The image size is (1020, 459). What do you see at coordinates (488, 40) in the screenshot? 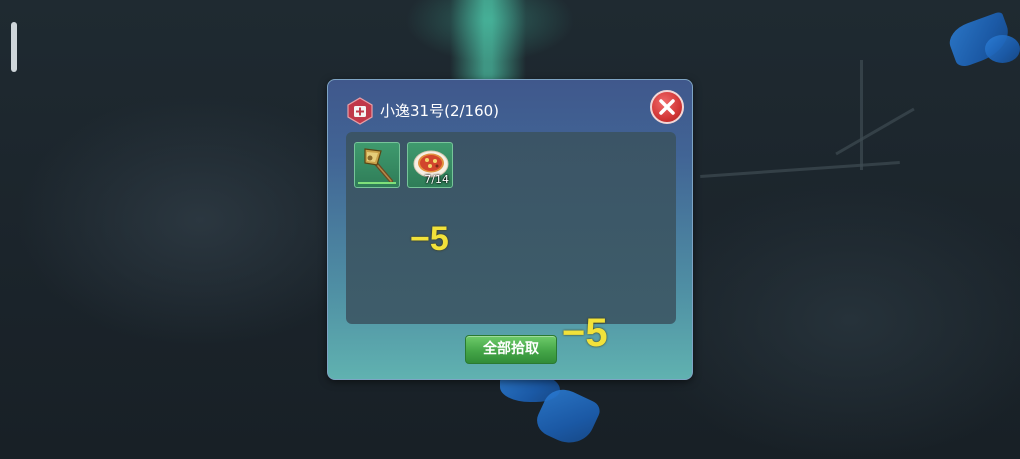
I see `light-beam` at bounding box center [488, 40].